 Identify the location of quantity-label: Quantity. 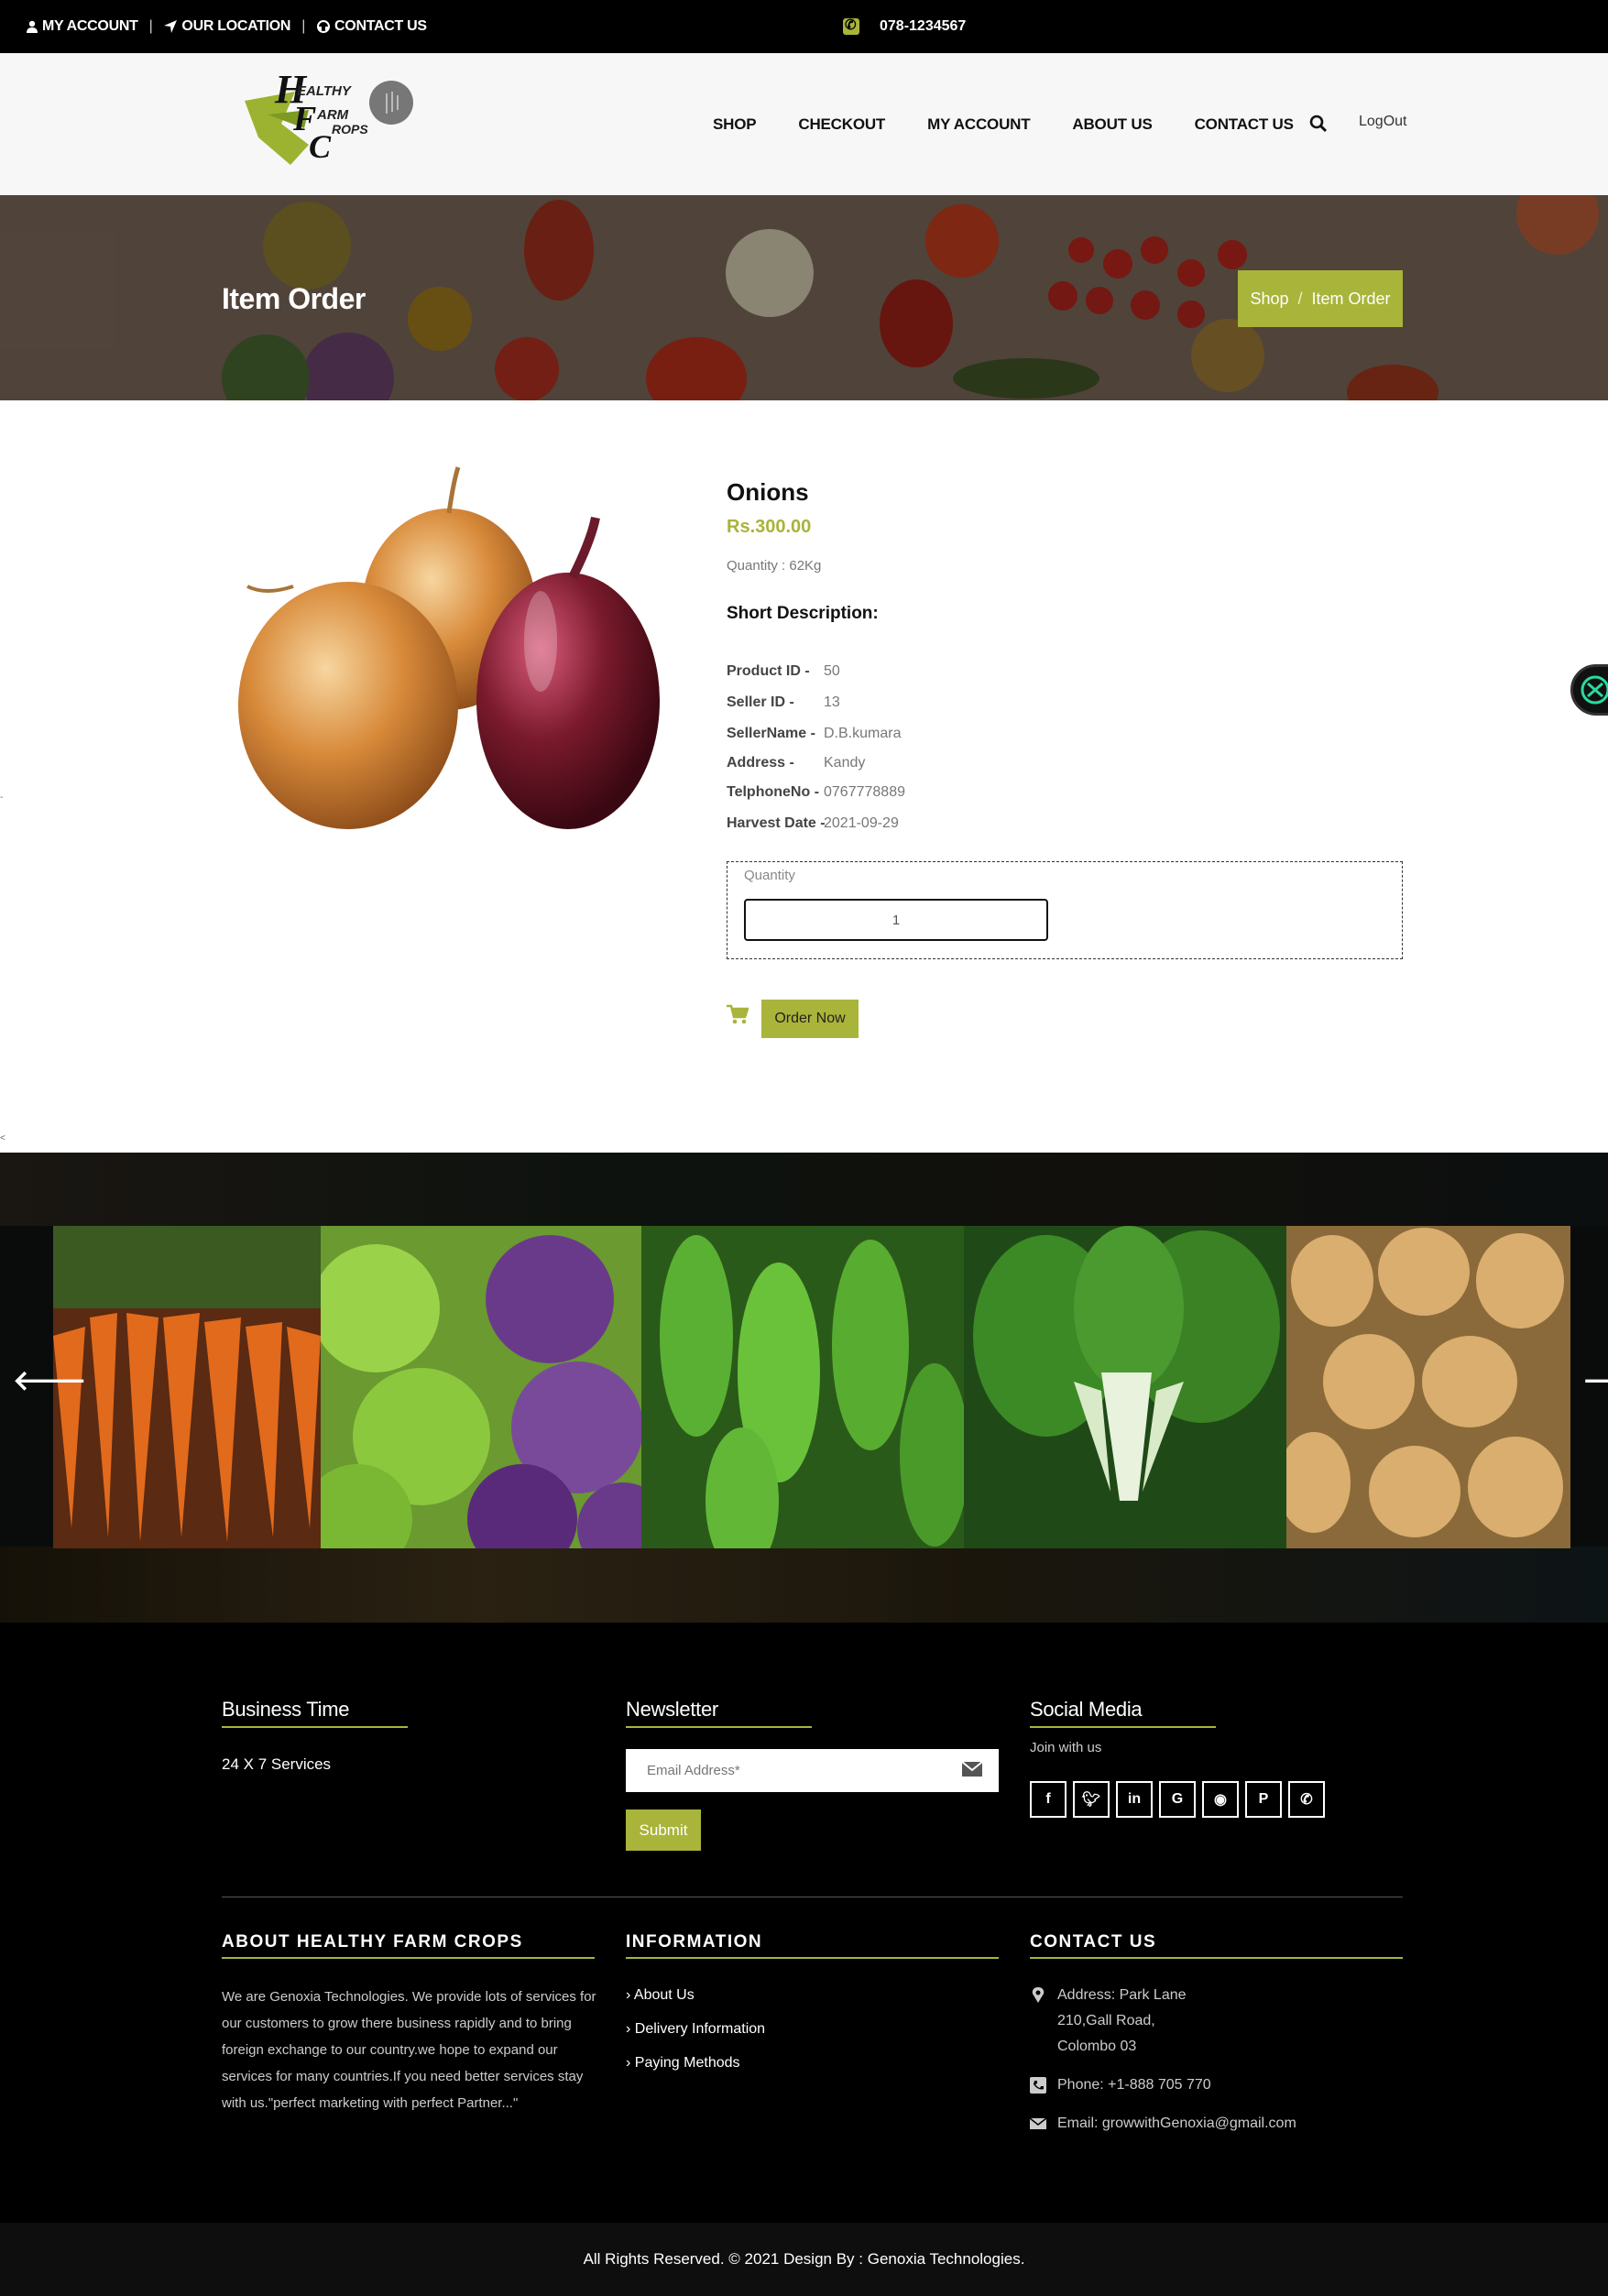
(769, 876).